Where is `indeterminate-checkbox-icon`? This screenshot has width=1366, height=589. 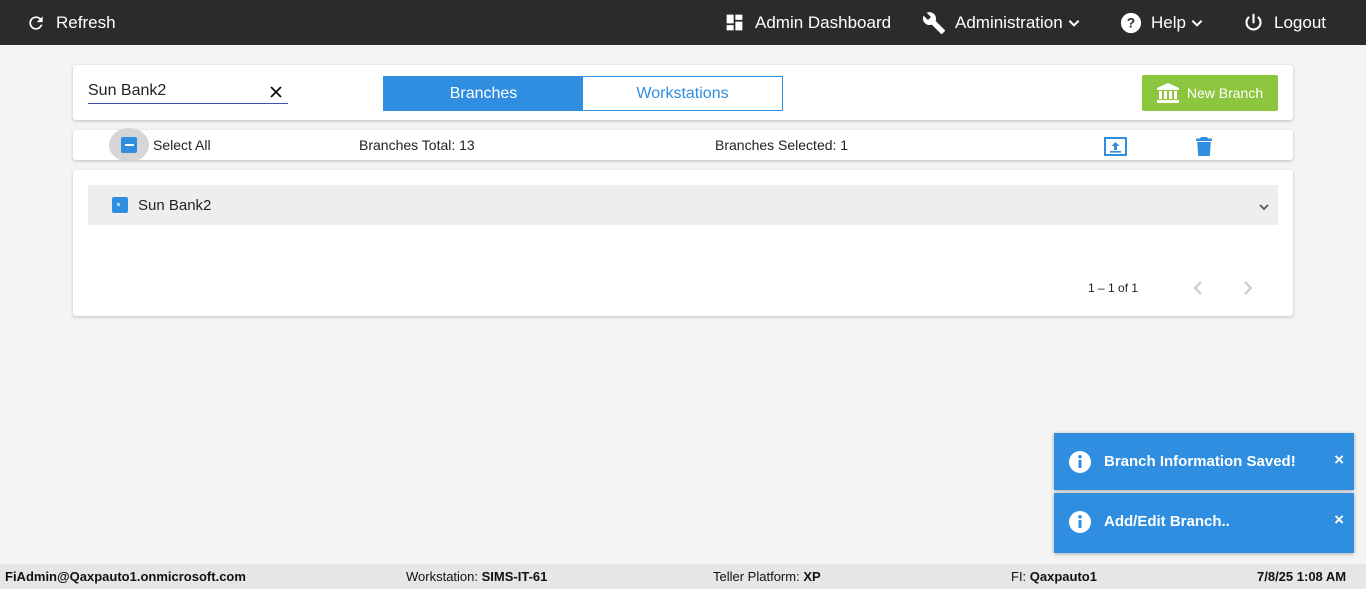
indeterminate-checkbox-icon is located at coordinates (129, 145).